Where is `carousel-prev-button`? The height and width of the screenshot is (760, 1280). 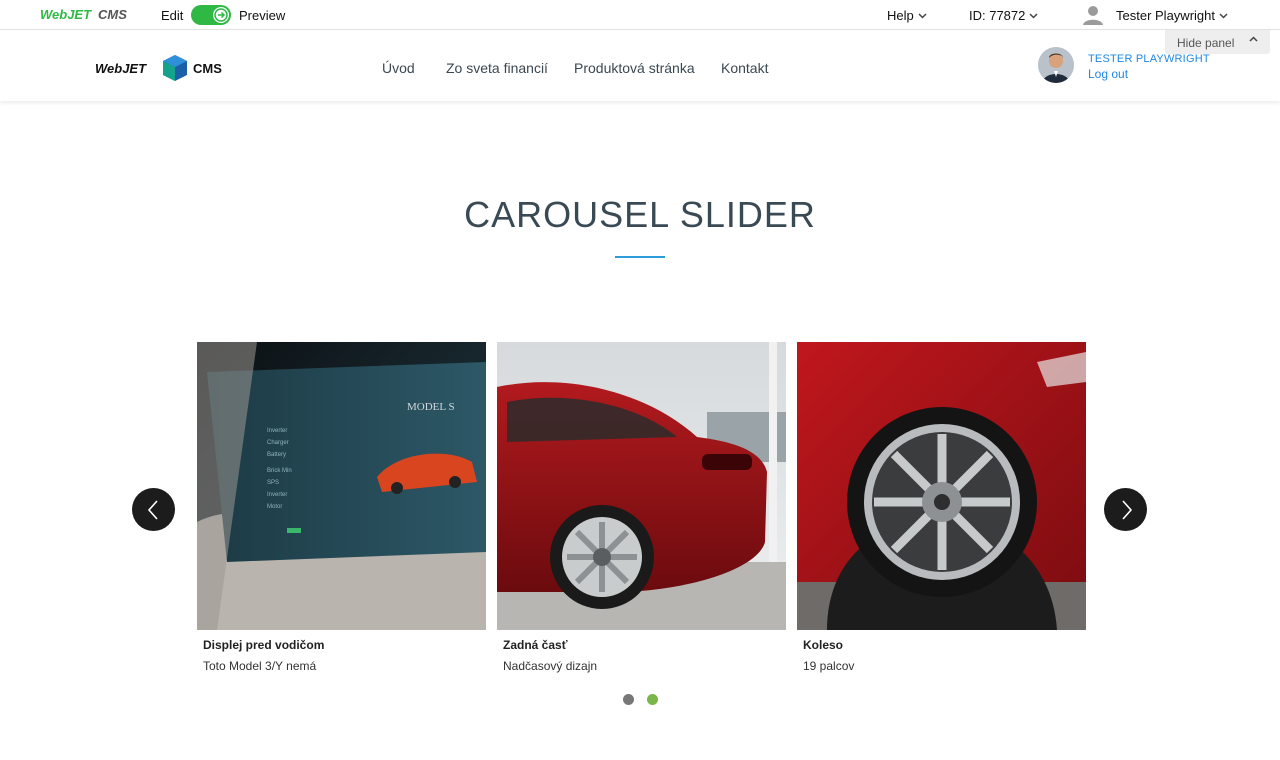
carousel-prev-button is located at coordinates (153, 509).